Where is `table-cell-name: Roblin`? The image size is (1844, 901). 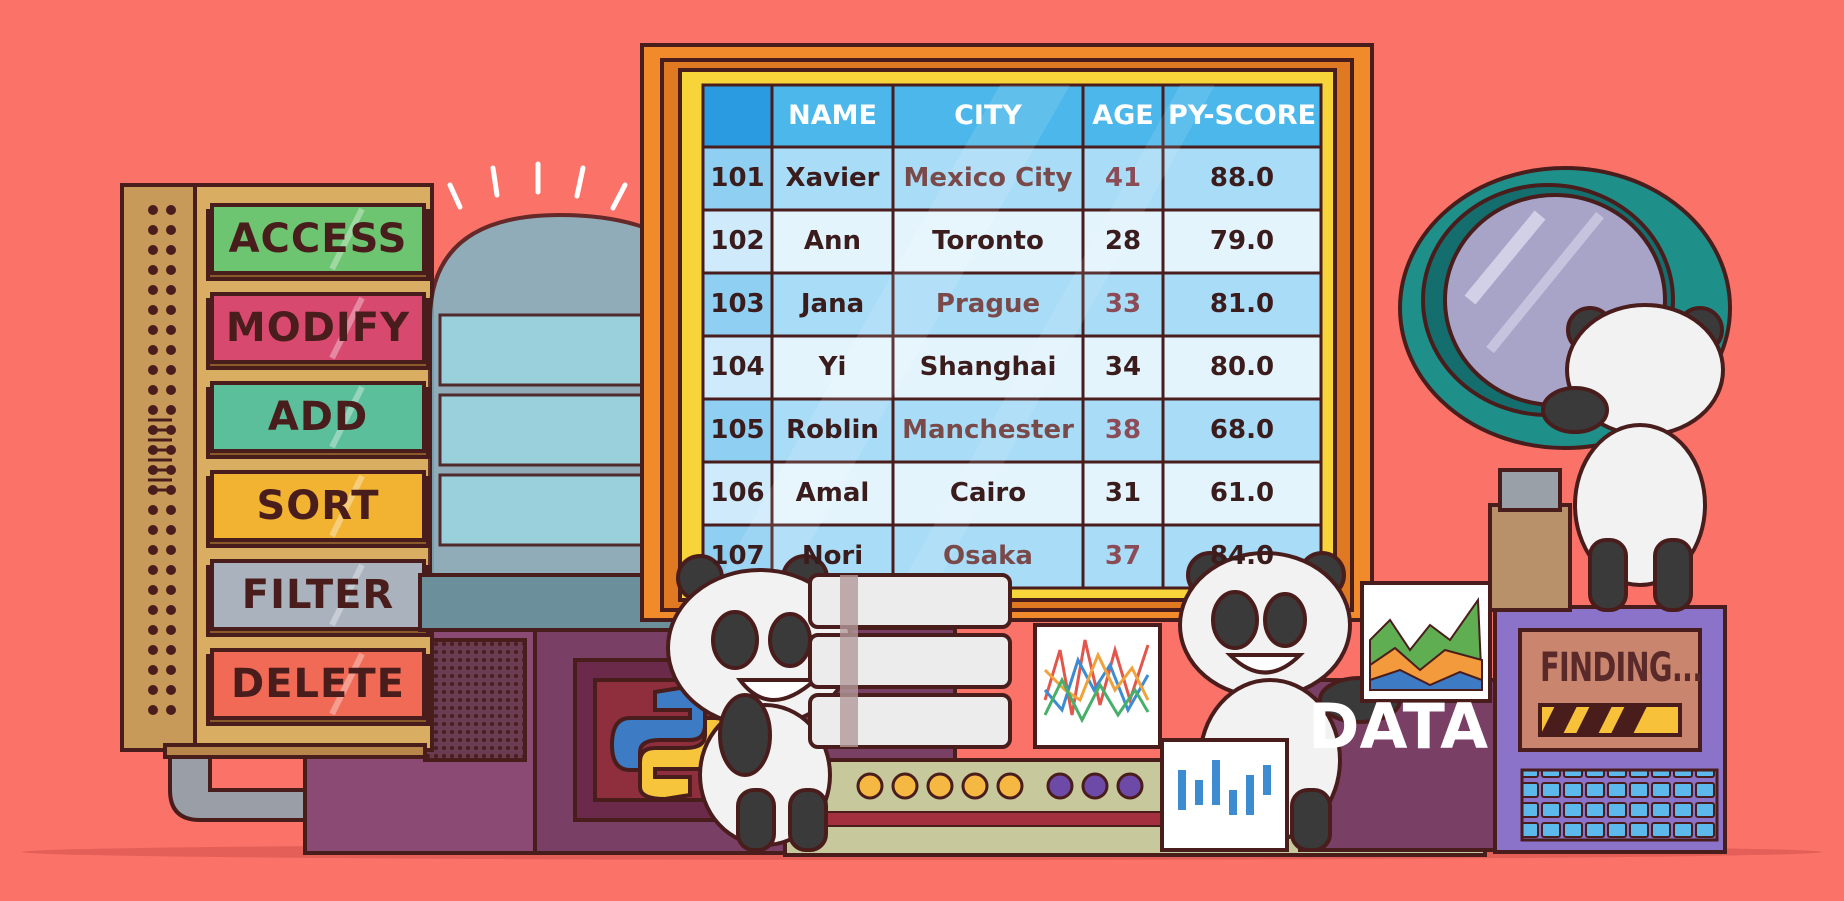 table-cell-name: Roblin is located at coordinates (832, 430).